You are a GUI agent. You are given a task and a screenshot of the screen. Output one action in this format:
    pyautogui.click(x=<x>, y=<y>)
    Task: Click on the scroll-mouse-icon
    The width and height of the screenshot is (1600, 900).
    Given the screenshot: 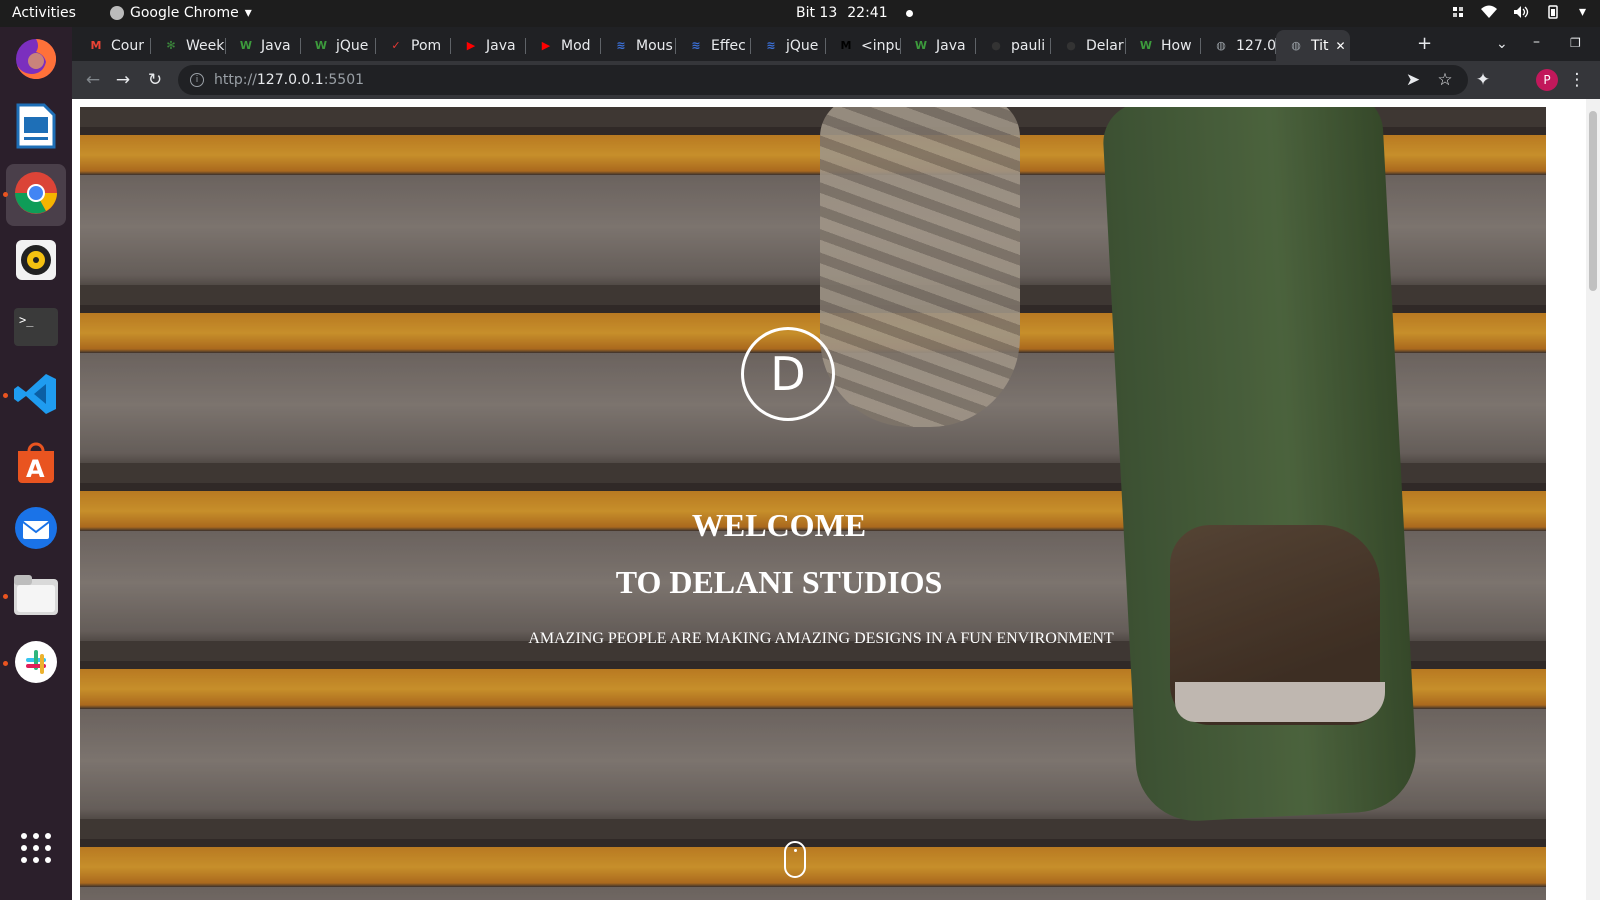 What is the action you would take?
    pyautogui.click(x=795, y=859)
    